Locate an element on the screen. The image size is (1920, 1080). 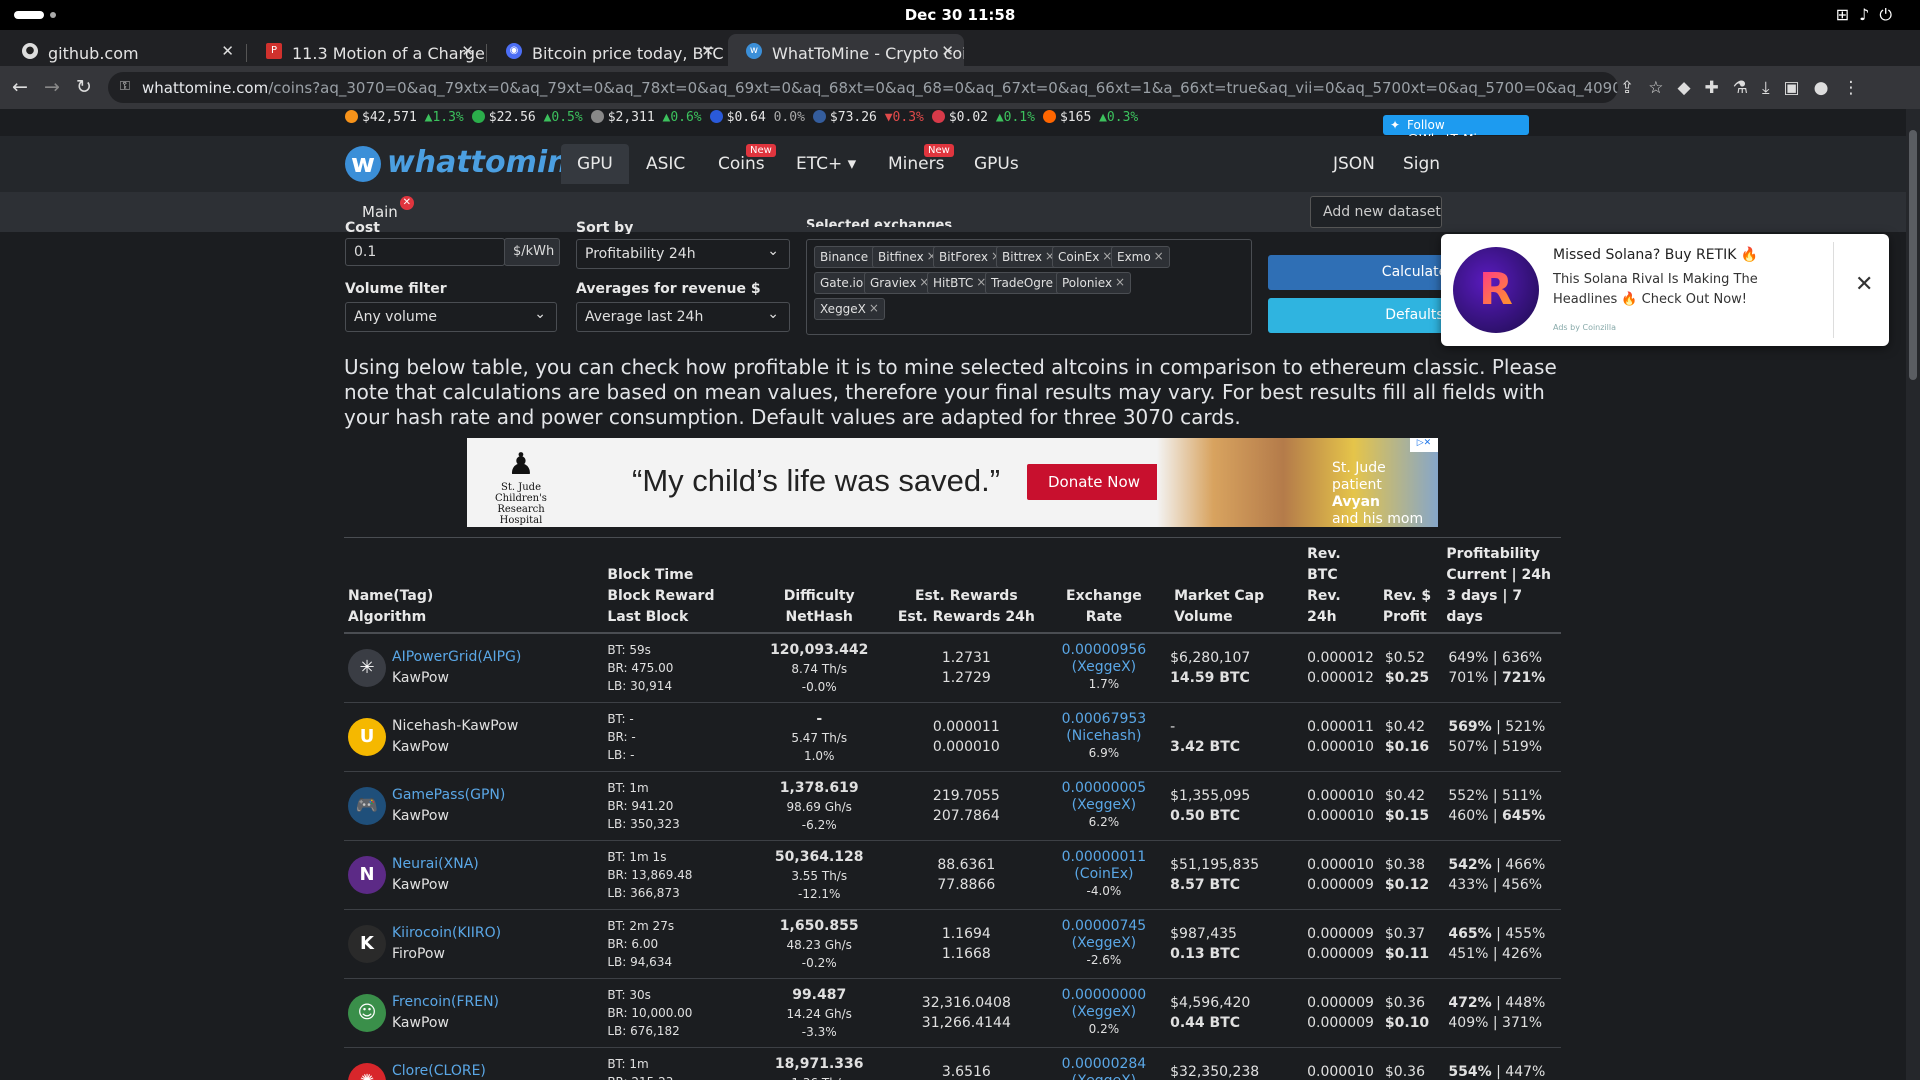
exchange-tag: CoinEx × is located at coordinates (1085, 257).